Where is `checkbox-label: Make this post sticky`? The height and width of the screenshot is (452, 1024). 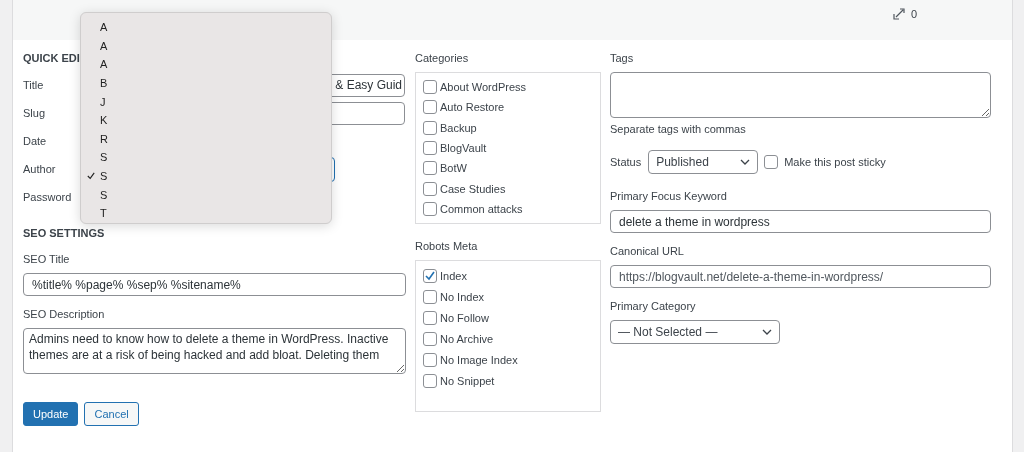 checkbox-label: Make this post sticky is located at coordinates (835, 162).